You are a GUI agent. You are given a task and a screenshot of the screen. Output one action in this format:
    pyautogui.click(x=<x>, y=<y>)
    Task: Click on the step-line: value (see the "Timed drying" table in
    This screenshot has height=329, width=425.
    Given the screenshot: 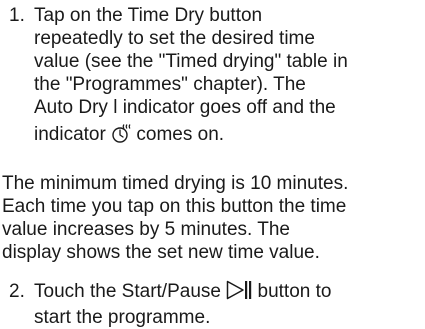 What is the action you would take?
    pyautogui.click(x=191, y=61)
    